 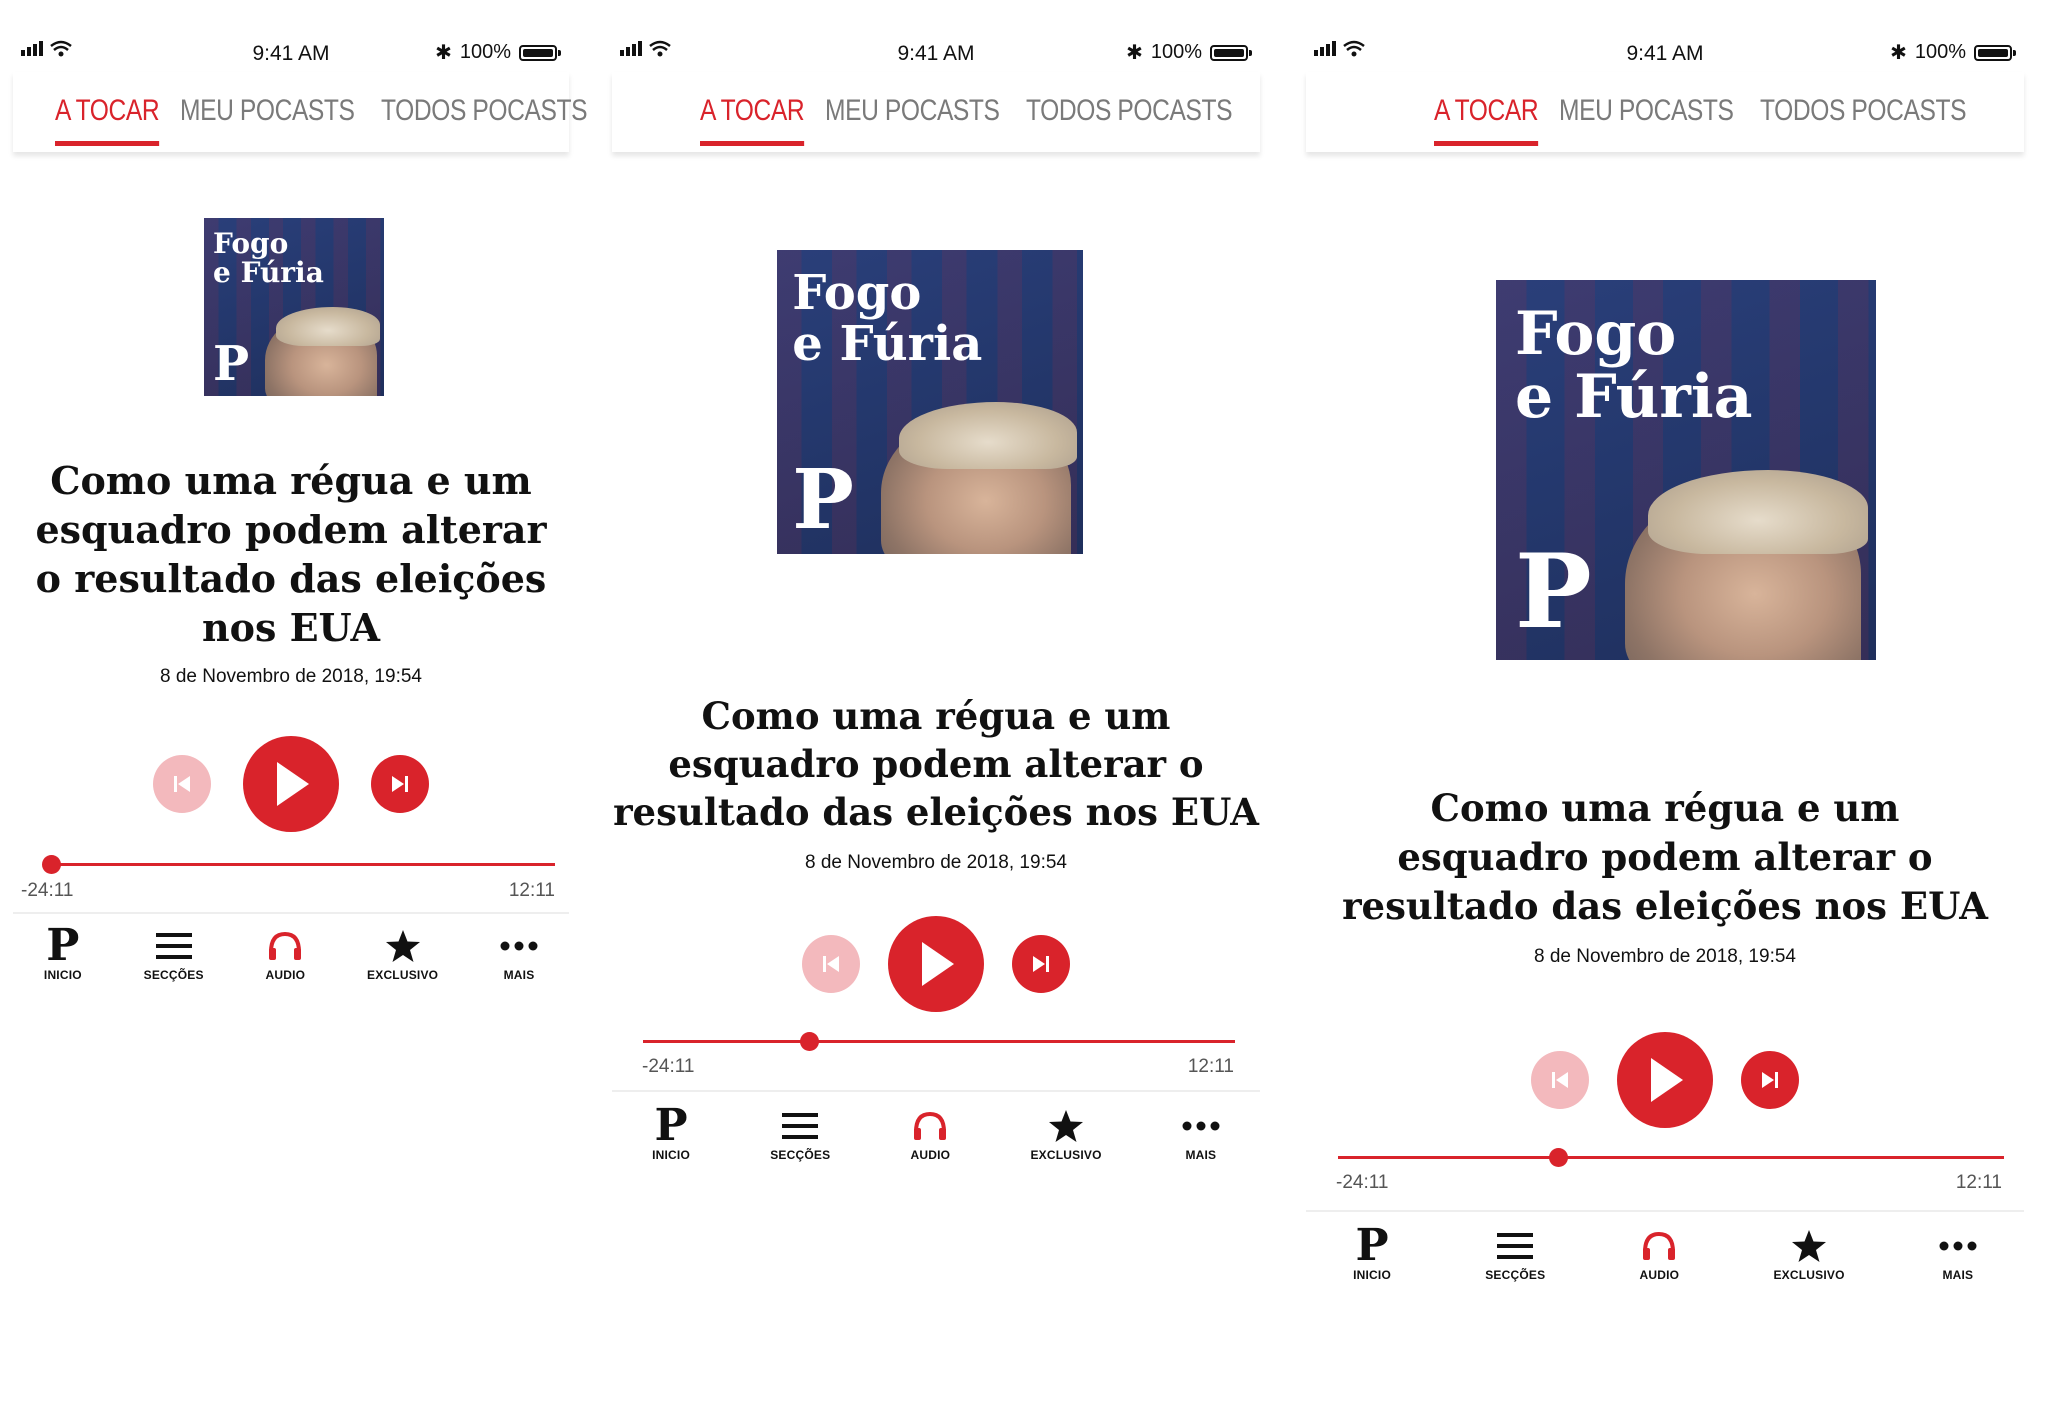 I want to click on nav-label: SECÇÕES, so click(x=1515, y=1275).